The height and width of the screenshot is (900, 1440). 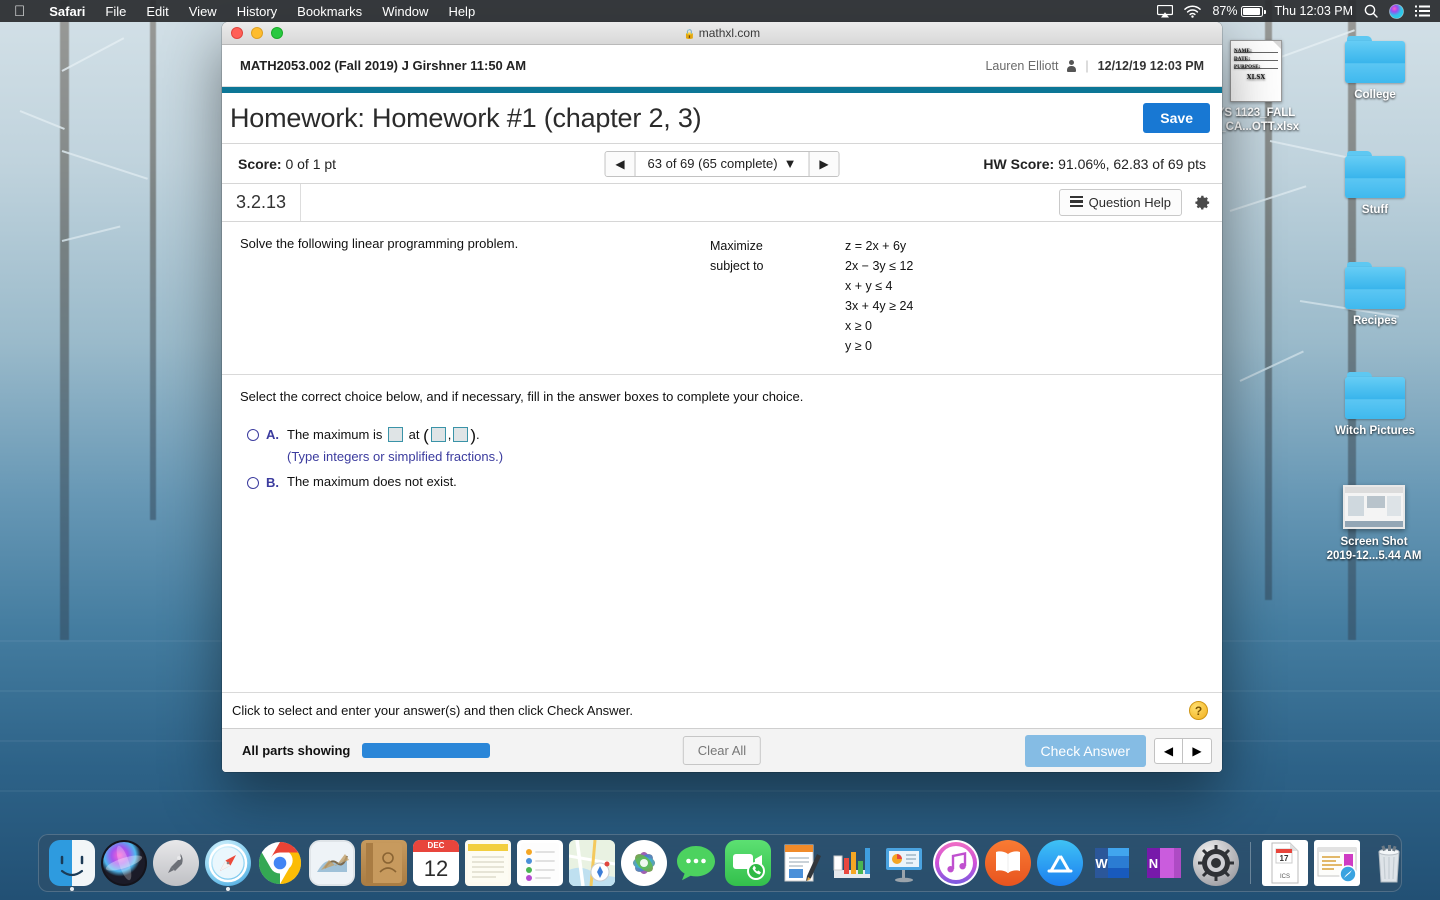 I want to click on hw-score-display: HW Score: 91.06%, 62.83 of 69 pts, so click(x=1094, y=164).